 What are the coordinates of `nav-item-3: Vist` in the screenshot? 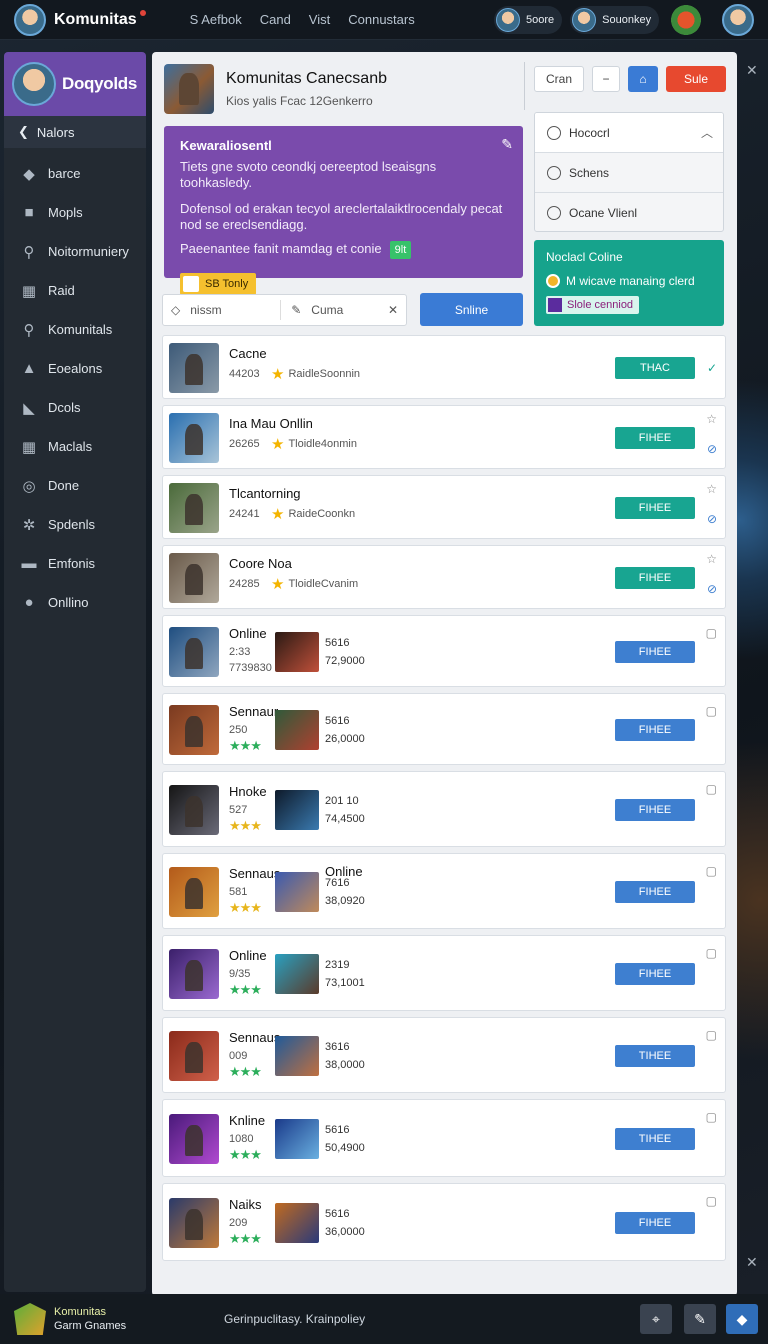 It's located at (319, 19).